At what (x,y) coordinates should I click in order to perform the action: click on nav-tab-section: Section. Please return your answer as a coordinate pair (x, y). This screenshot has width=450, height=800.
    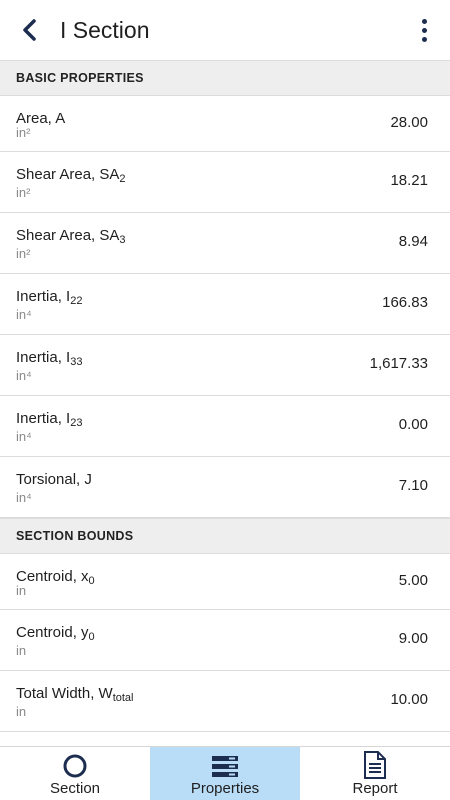
    Looking at the image, I should click on (75, 773).